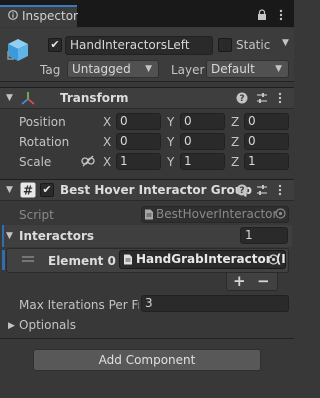 The width and height of the screenshot is (320, 398). What do you see at coordinates (79, 305) in the screenshot?
I see `max-iterations-label: Max Iterations Per Fra` at bounding box center [79, 305].